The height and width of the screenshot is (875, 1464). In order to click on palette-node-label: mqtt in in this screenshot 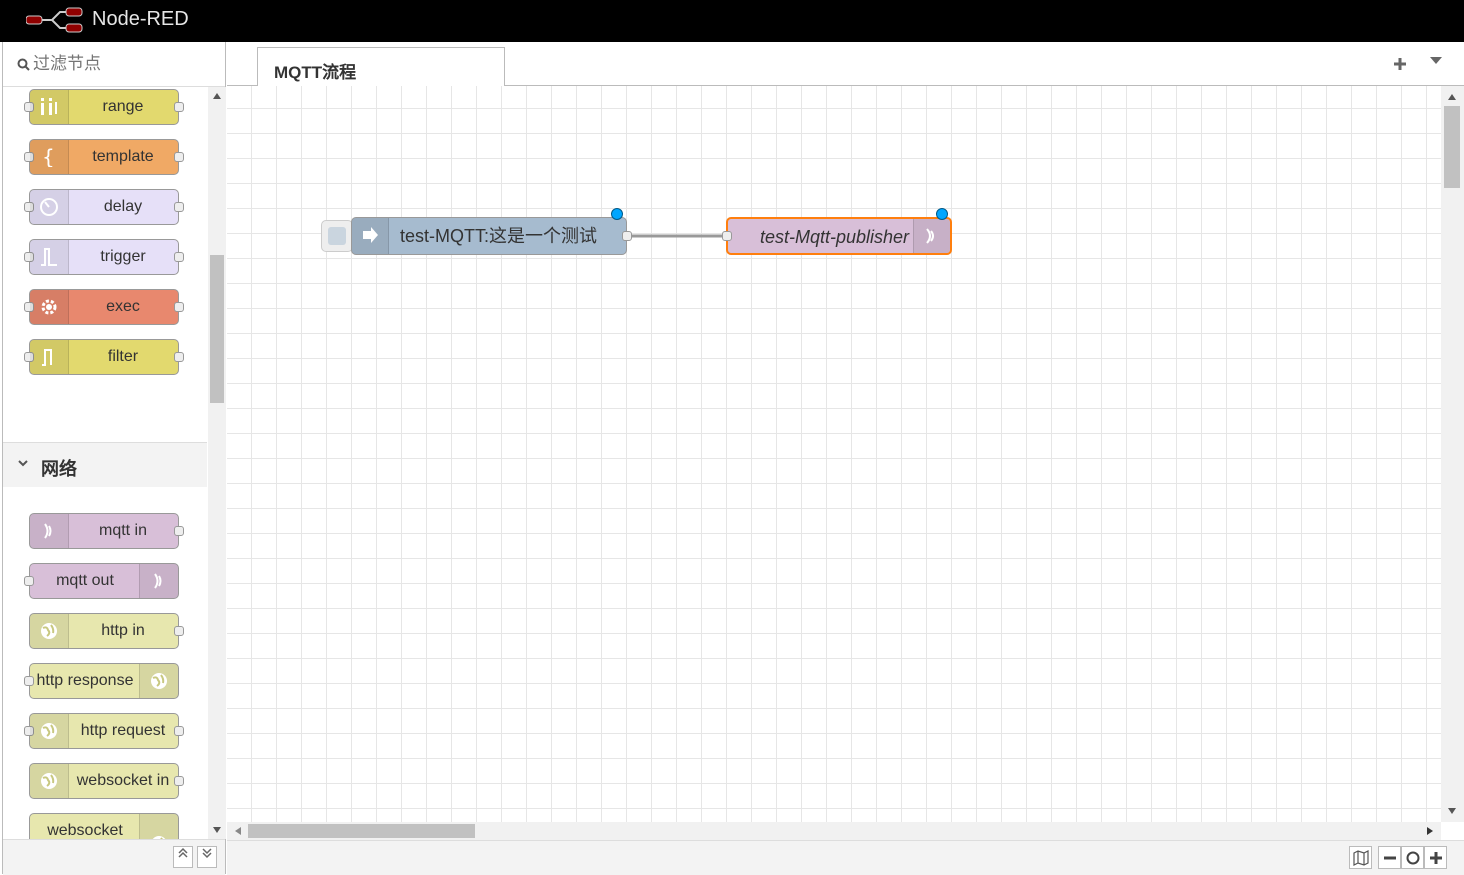, I will do `click(122, 530)`.